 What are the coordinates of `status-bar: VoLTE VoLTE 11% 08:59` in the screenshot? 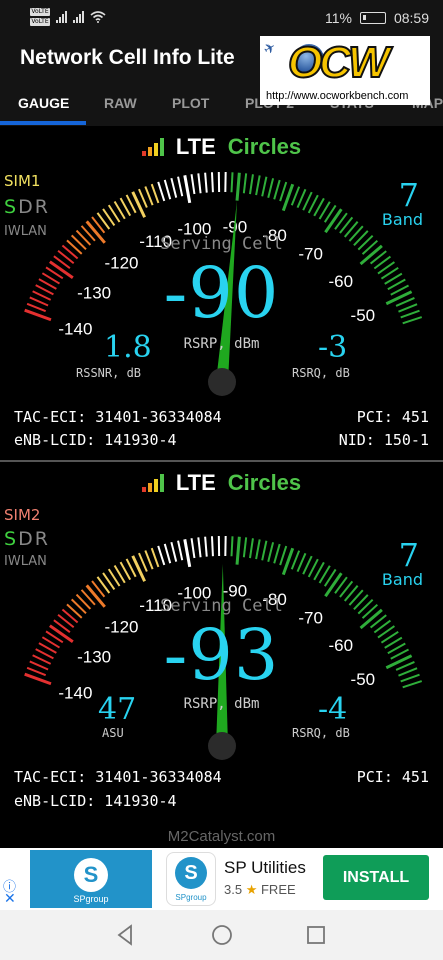 It's located at (221, 18).